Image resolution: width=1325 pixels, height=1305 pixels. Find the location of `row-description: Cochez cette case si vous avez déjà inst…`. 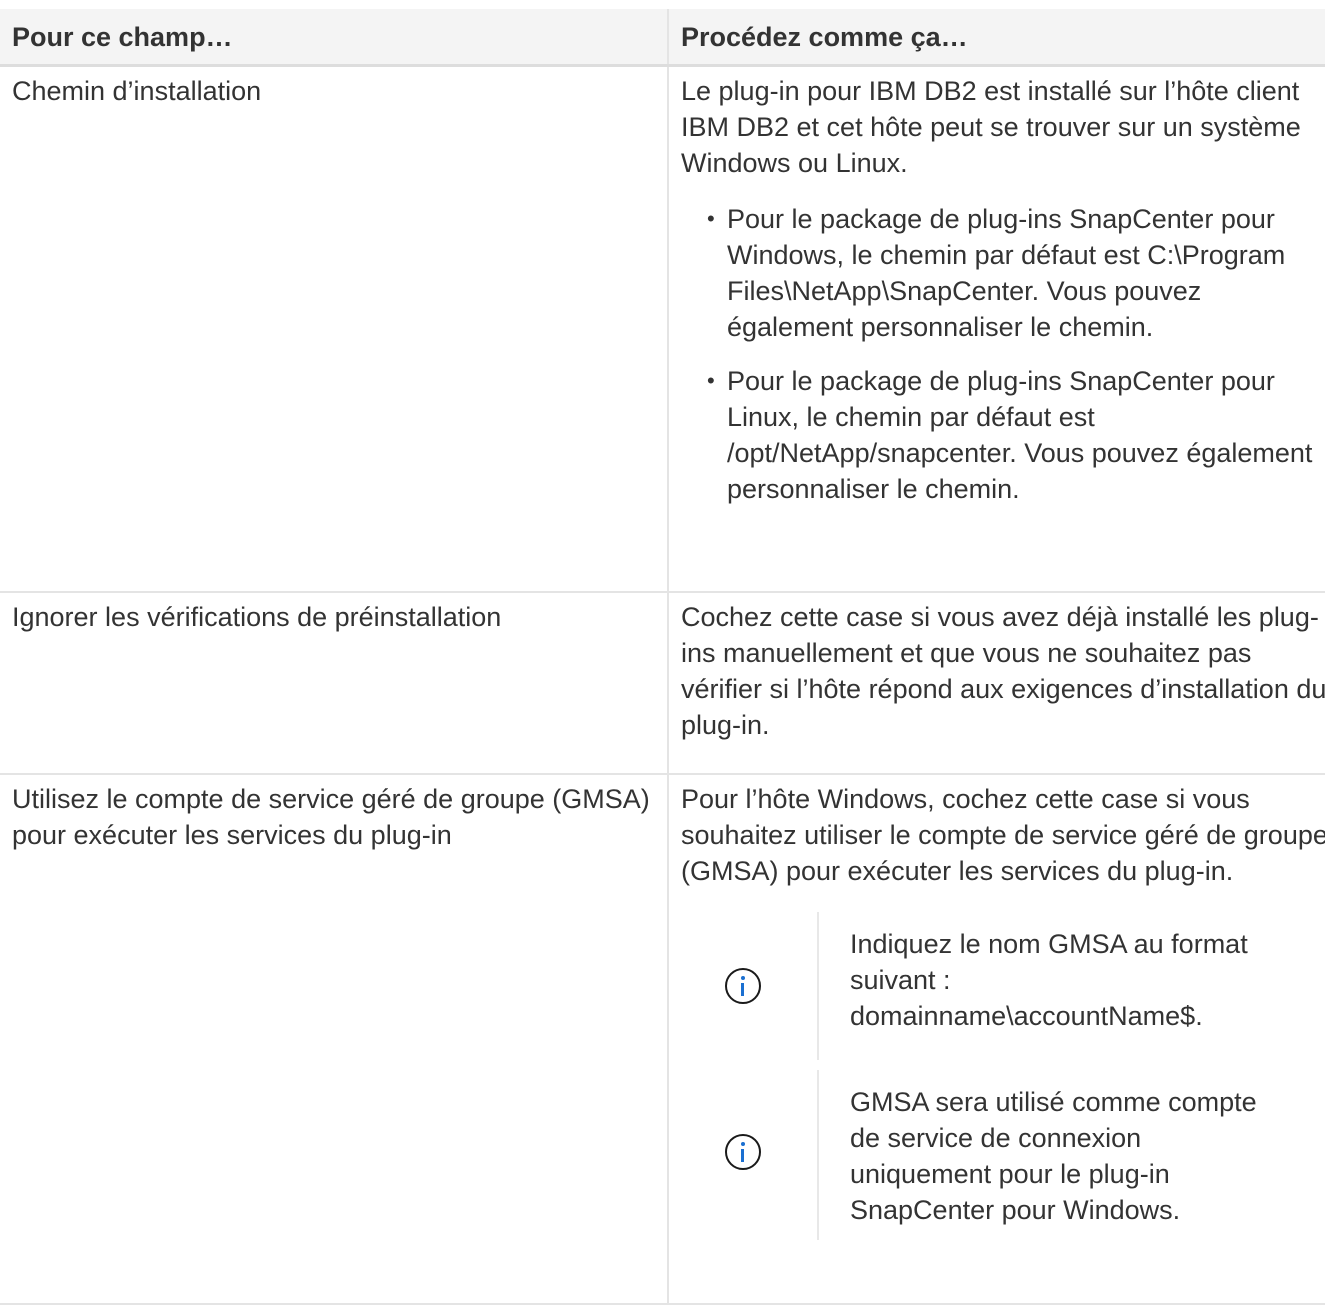

row-description: Cochez cette case si vous avez déjà inst… is located at coordinates (1003, 671).